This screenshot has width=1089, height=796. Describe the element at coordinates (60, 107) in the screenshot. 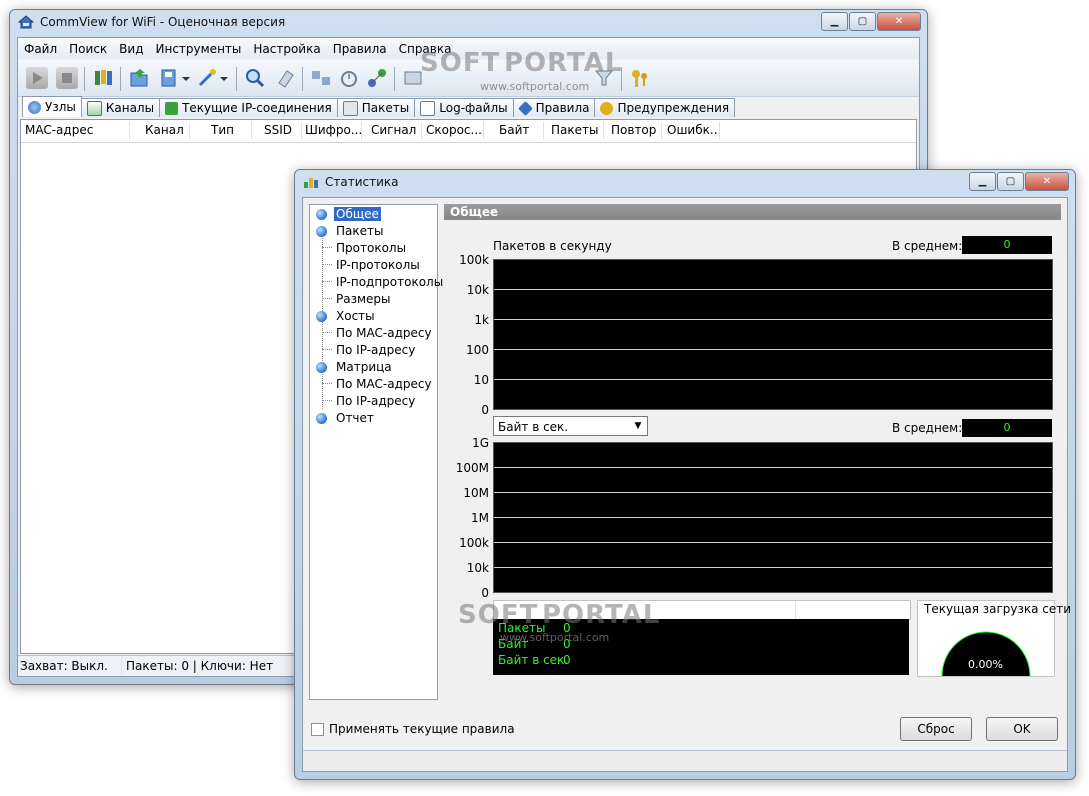

I see `tab-label: Узлы` at that location.